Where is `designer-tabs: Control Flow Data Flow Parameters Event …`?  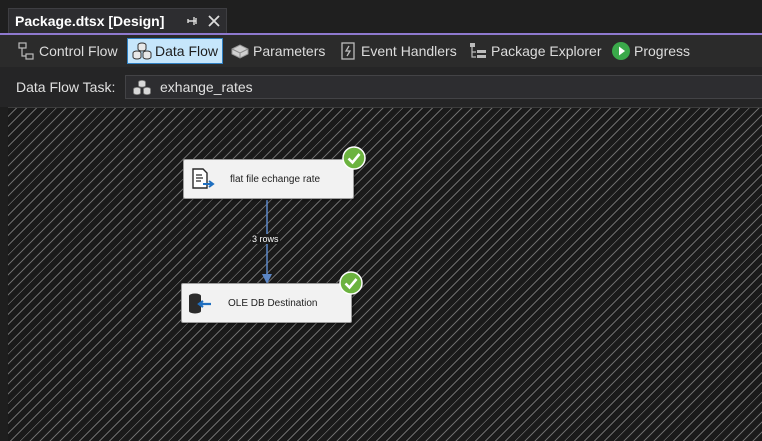
designer-tabs: Control Flow Data Flow Parameters Event … is located at coordinates (381, 51).